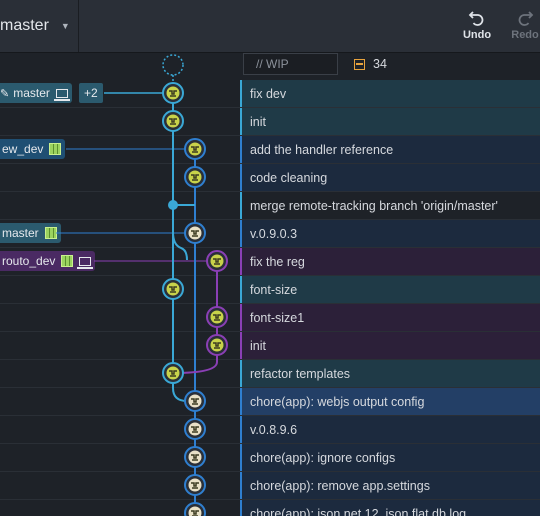  I want to click on chevron-down-icon: ▼, so click(65, 26).